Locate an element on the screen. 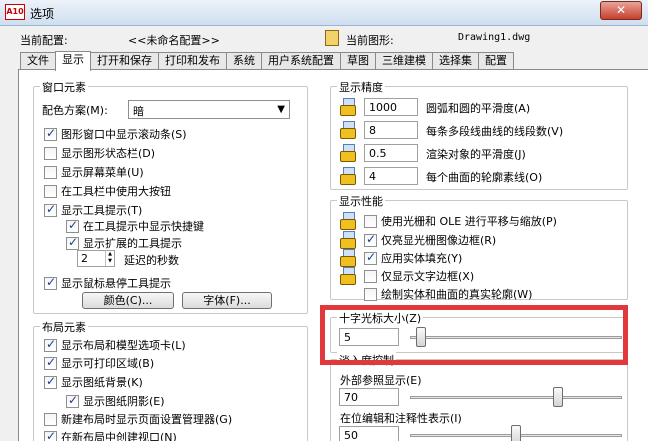 This screenshot has height=441, width=648. drawing-file-icon is located at coordinates (332, 38).